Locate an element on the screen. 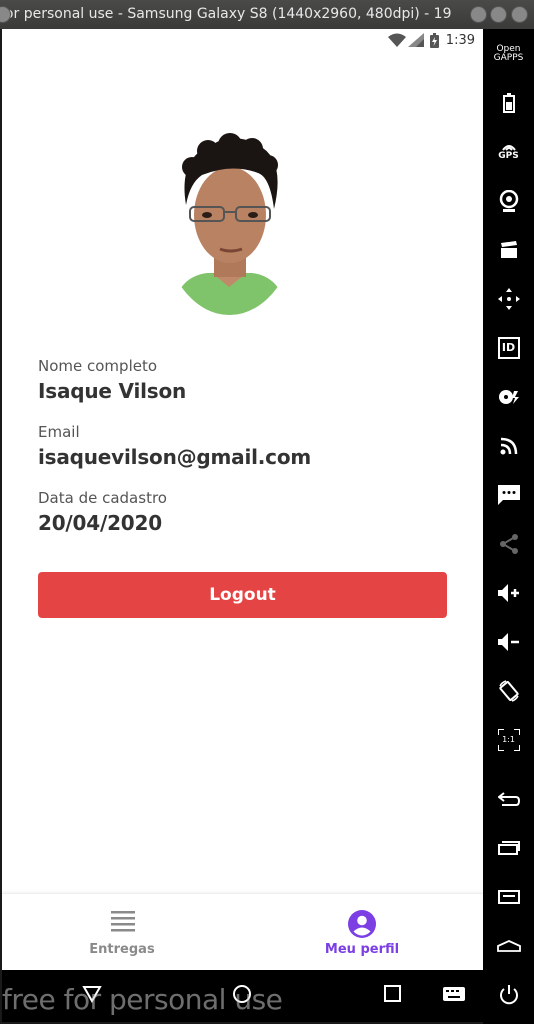 Image resolution: width=534 pixels, height=1024 pixels. cell-signal-icon is located at coordinates (416, 40).